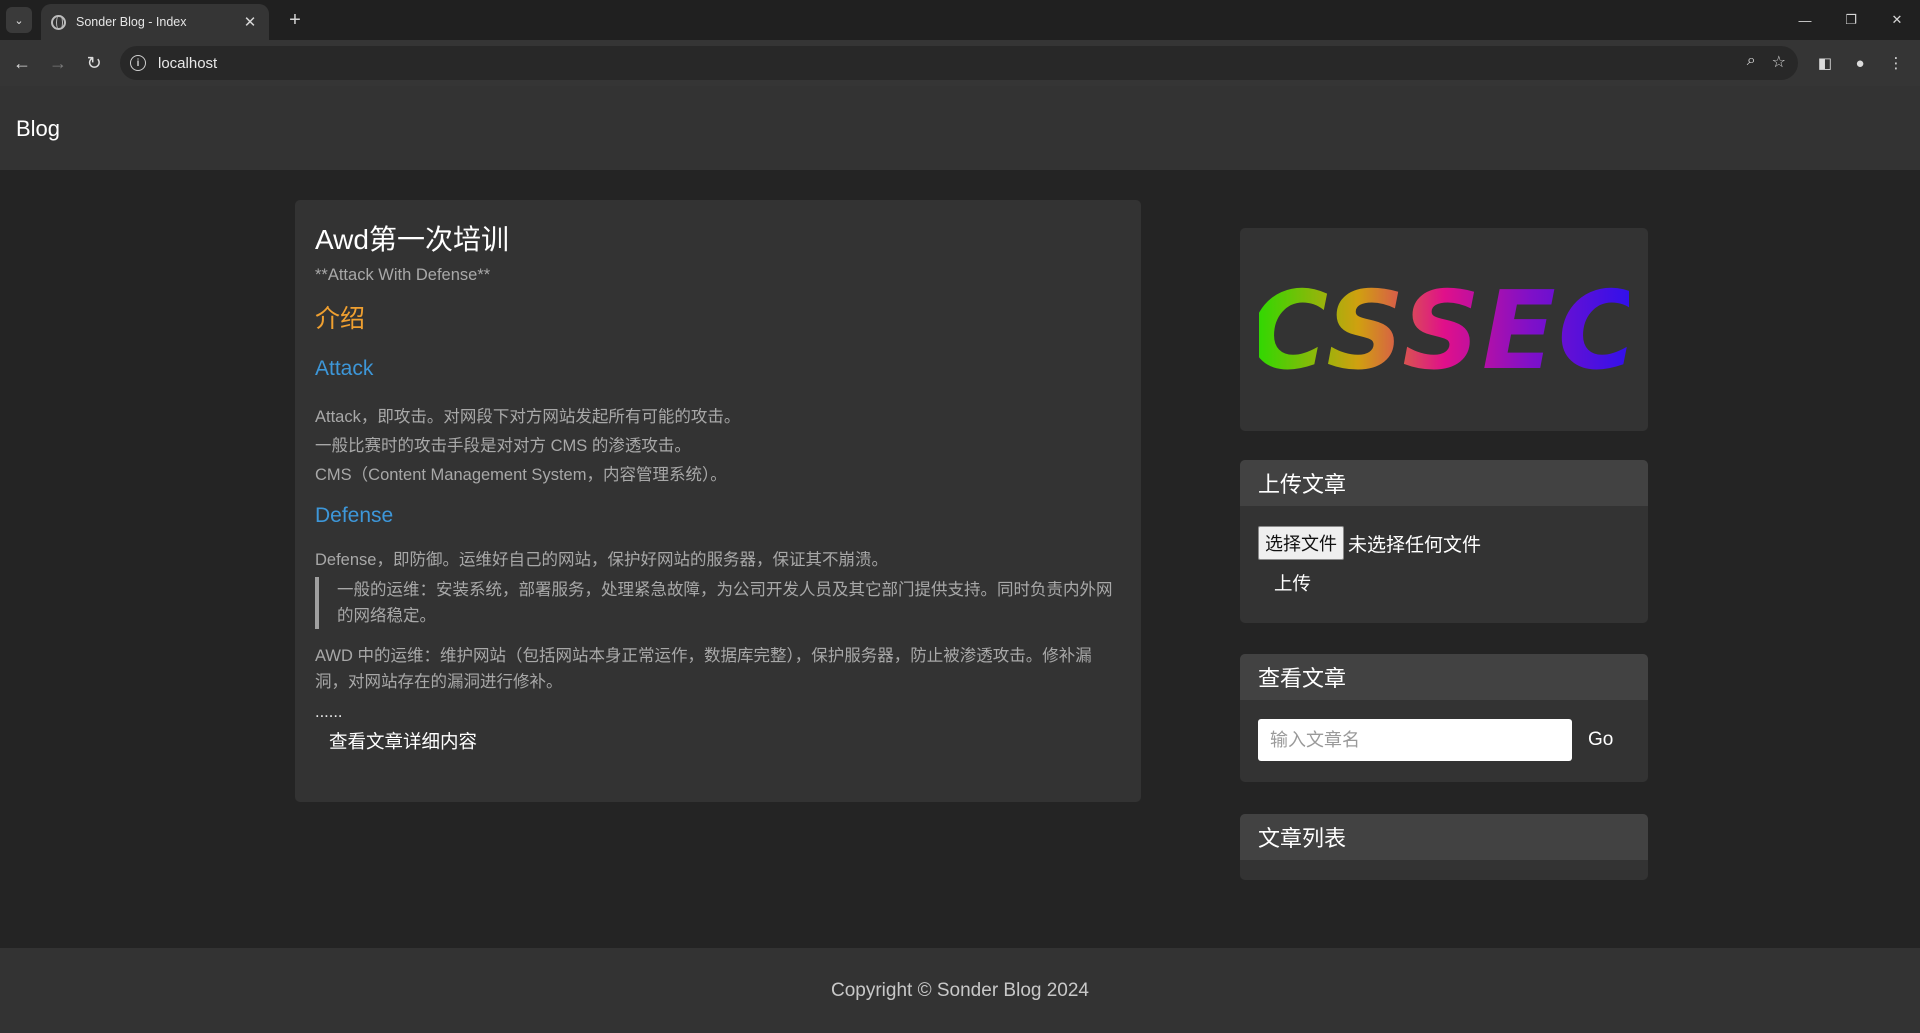 The width and height of the screenshot is (1920, 1033). Describe the element at coordinates (19, 20) in the screenshot. I see `tab-search-chevron-icon: ⌄` at that location.